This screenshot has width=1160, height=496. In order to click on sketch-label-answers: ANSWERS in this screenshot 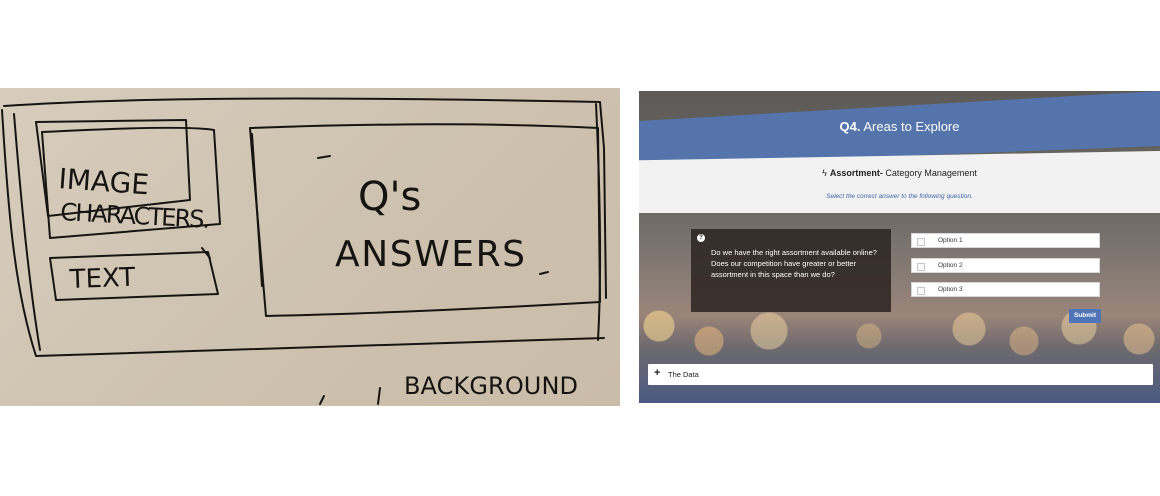, I will do `click(430, 254)`.